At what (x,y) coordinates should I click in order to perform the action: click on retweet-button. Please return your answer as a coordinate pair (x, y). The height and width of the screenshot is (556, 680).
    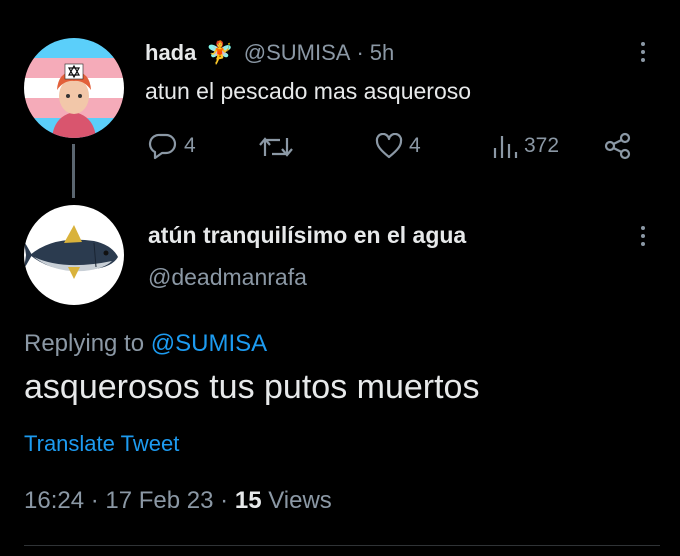
    Looking at the image, I should click on (279, 147).